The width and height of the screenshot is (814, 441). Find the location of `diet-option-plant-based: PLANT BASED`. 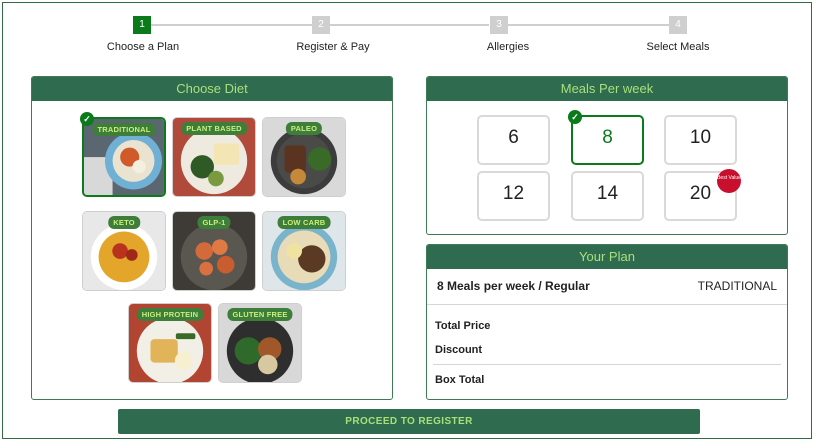

diet-option-plant-based: PLANT BASED is located at coordinates (214, 157).